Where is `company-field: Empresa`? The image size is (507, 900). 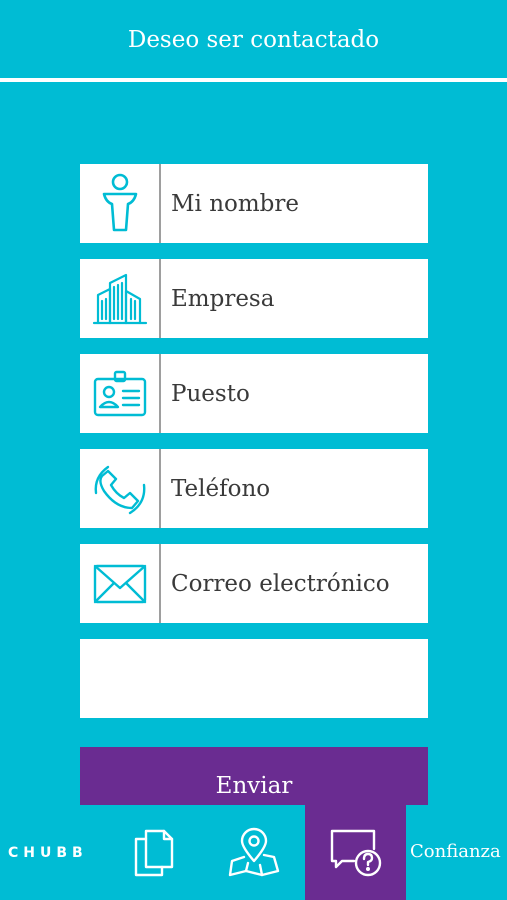 company-field: Empresa is located at coordinates (254, 298).